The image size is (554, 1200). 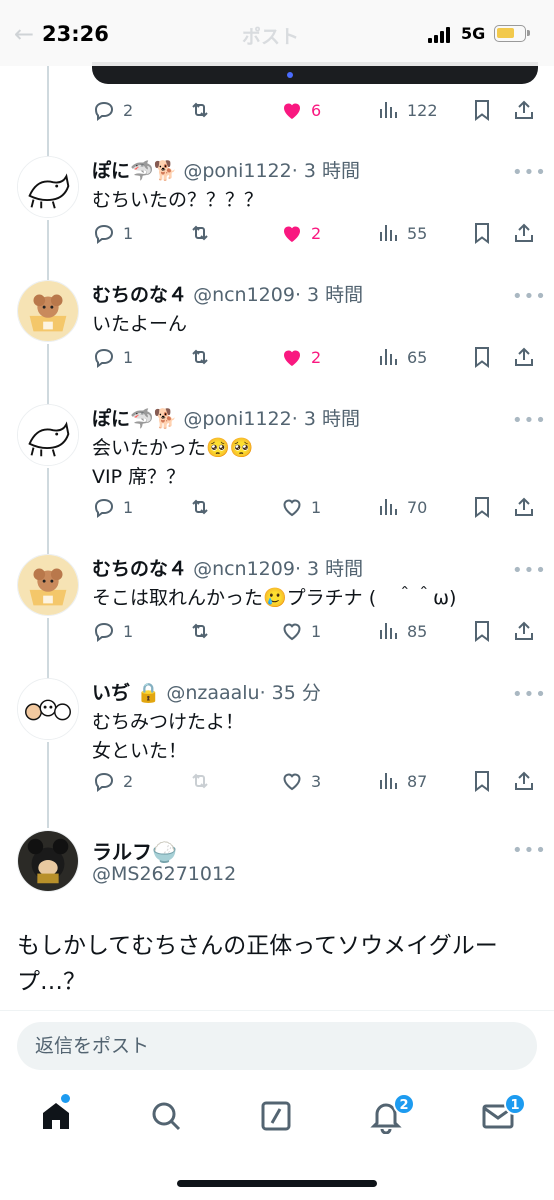 What do you see at coordinates (292, 632) in the screenshot?
I see `like-icon` at bounding box center [292, 632].